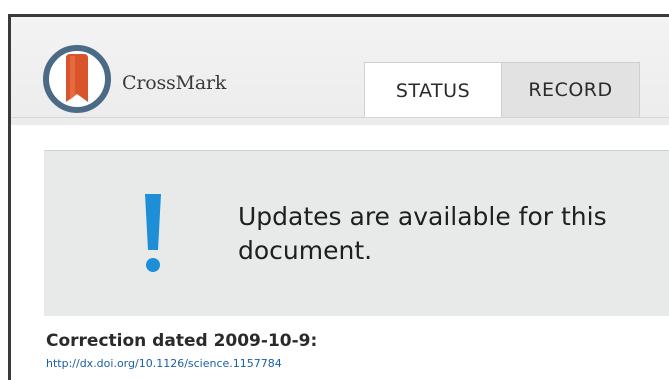 The height and width of the screenshot is (380, 669). Describe the element at coordinates (77, 79) in the screenshot. I see `crossmark-ribbon-icon` at that location.